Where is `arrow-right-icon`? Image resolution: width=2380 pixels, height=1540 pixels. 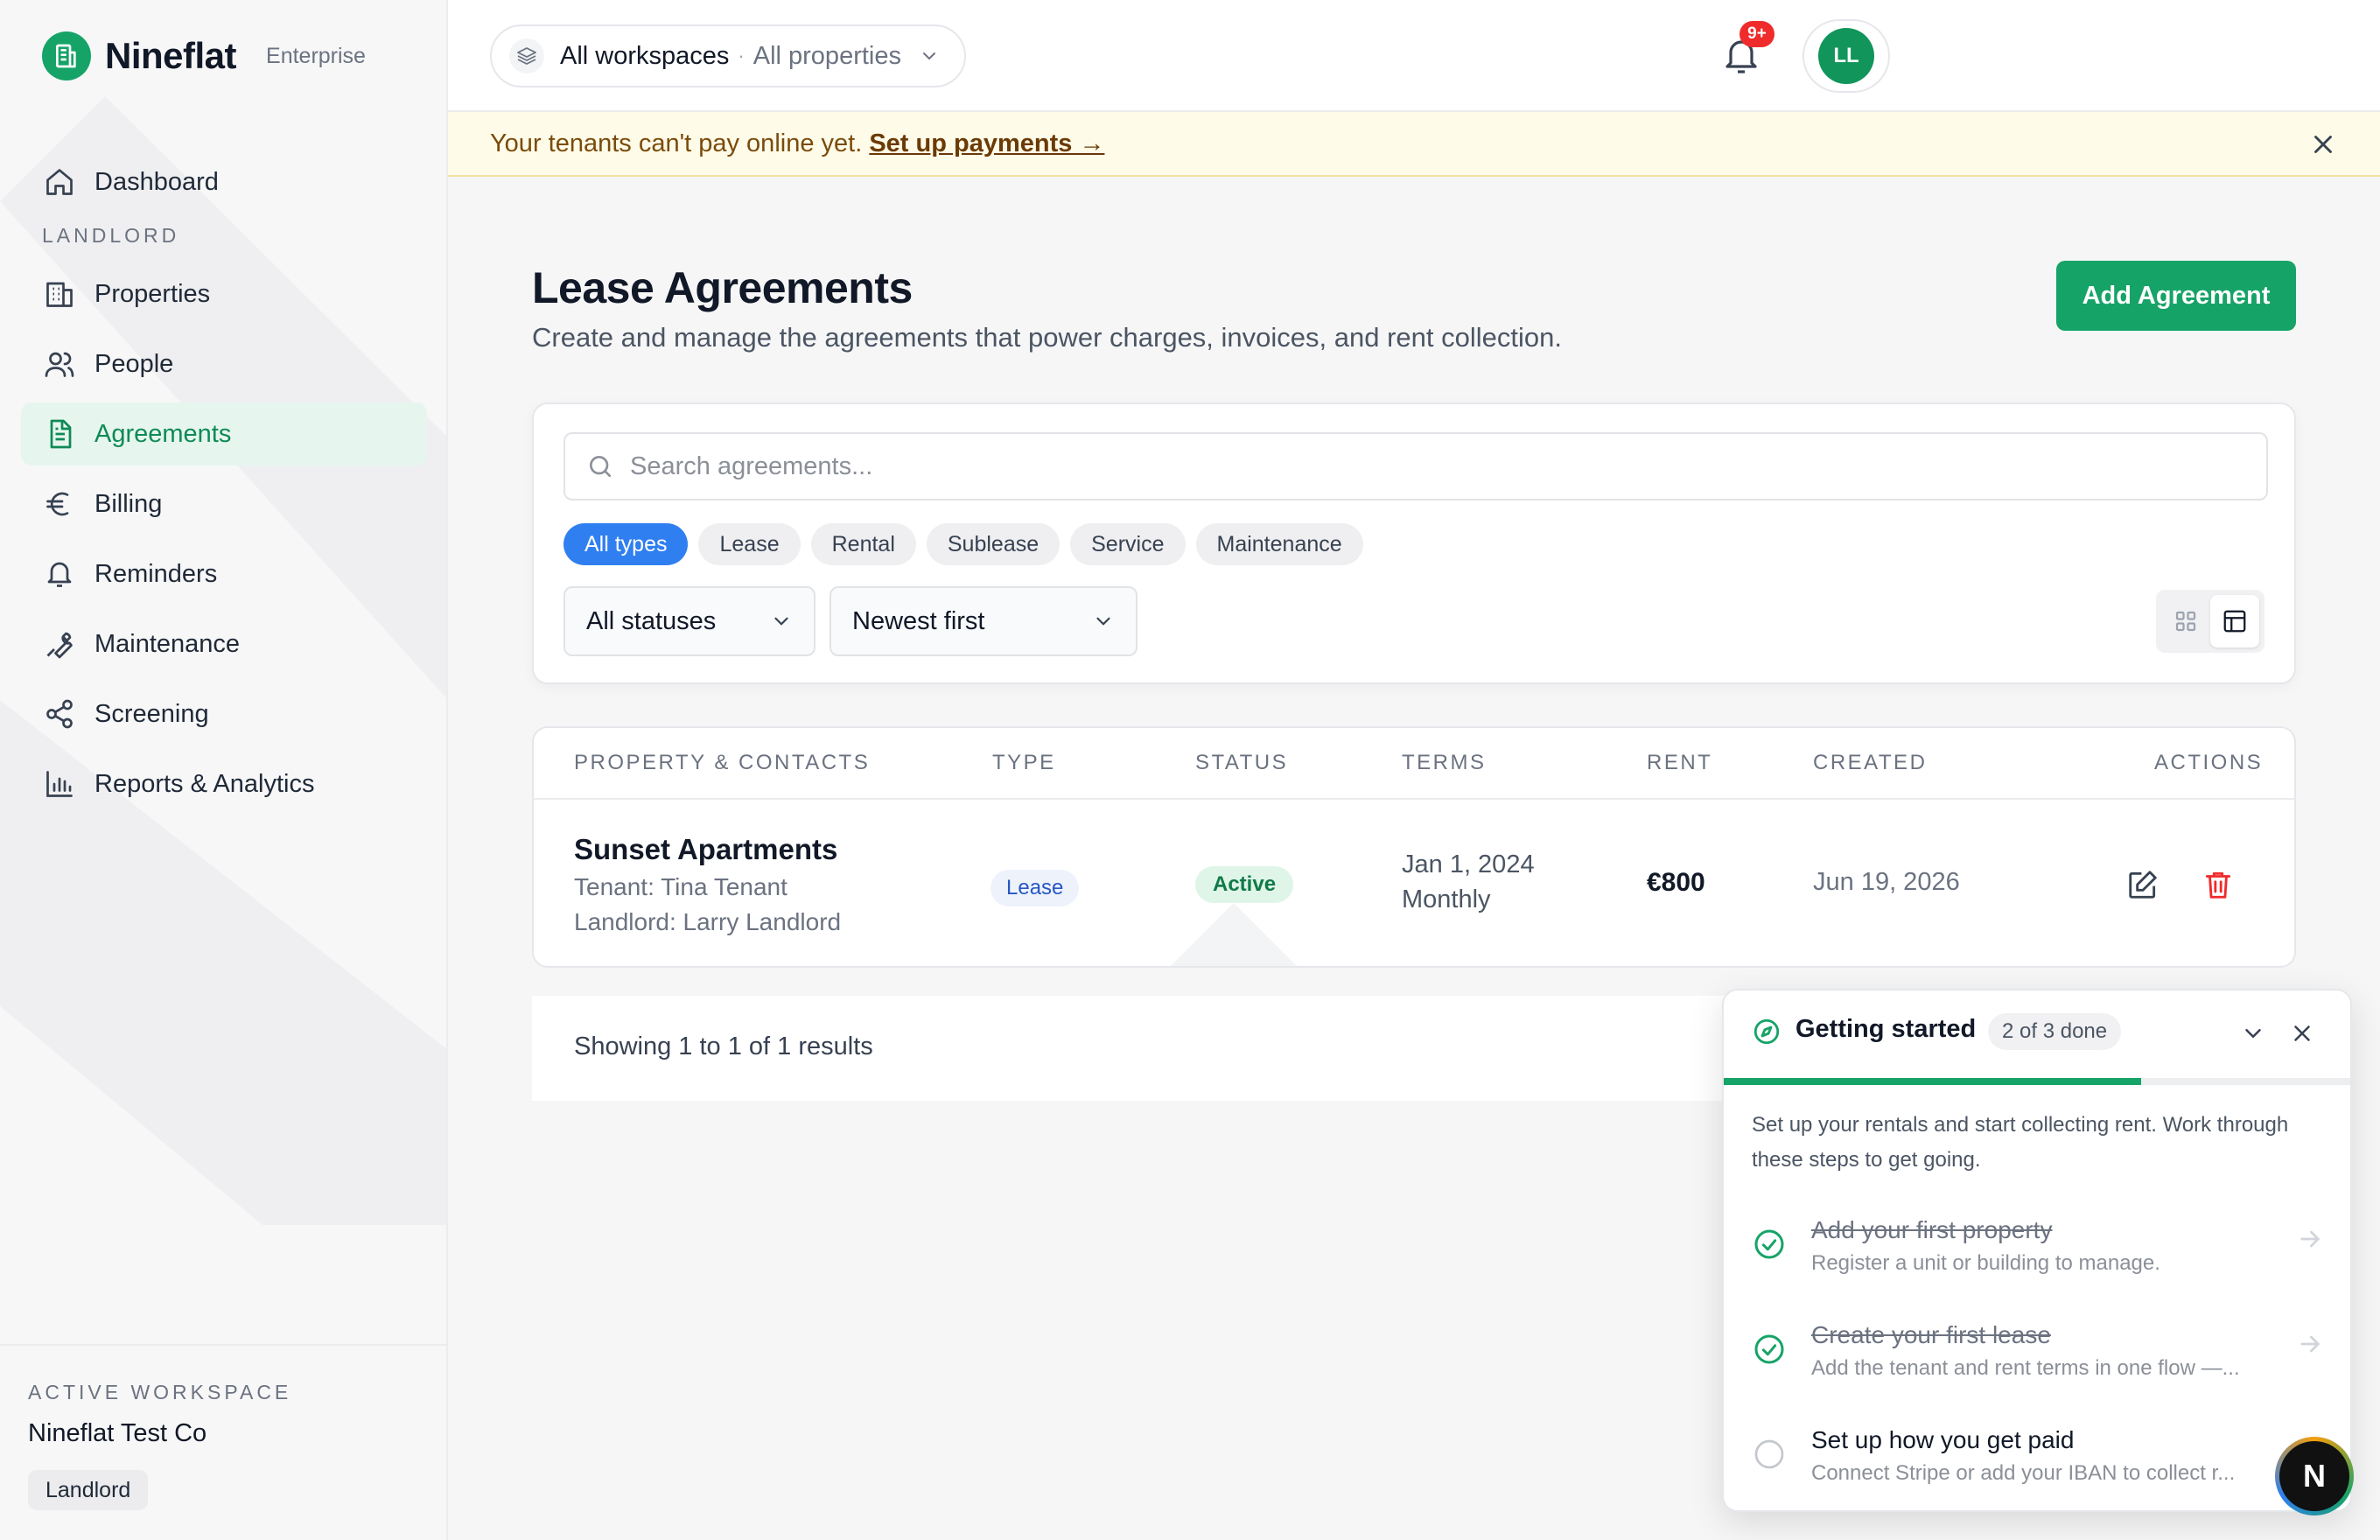 arrow-right-icon is located at coordinates (2310, 1344).